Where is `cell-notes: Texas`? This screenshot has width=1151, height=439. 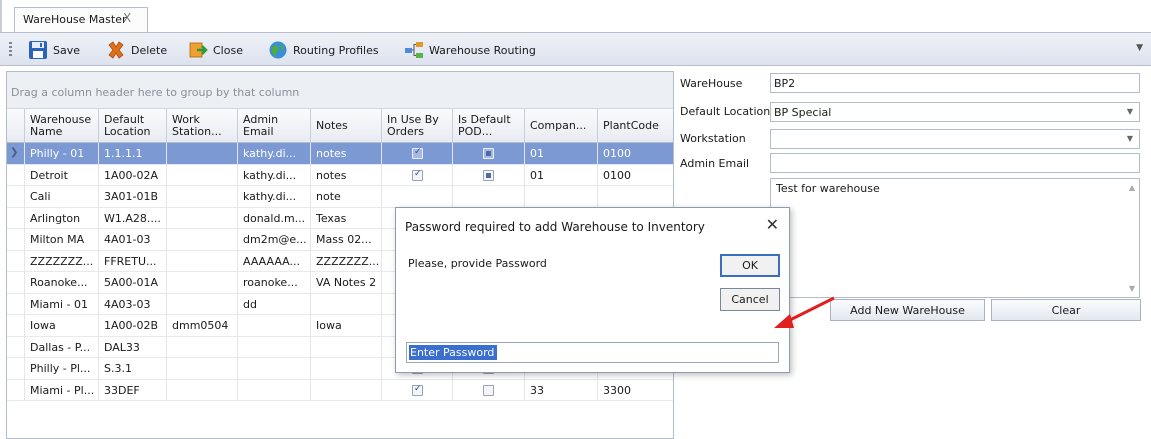 cell-notes: Texas is located at coordinates (345, 218).